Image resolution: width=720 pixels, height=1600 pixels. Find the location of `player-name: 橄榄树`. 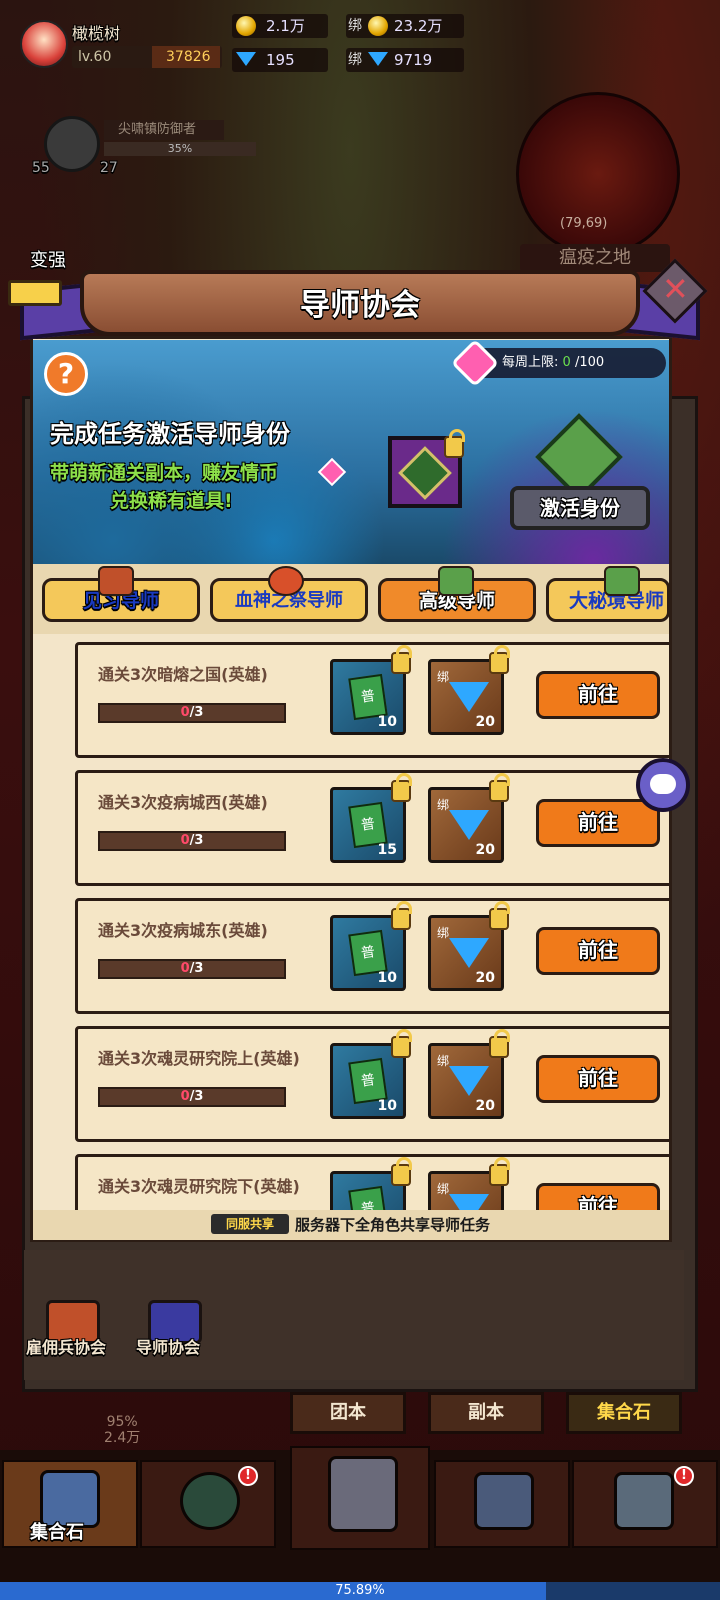

player-name: 橄榄树 is located at coordinates (96, 33).